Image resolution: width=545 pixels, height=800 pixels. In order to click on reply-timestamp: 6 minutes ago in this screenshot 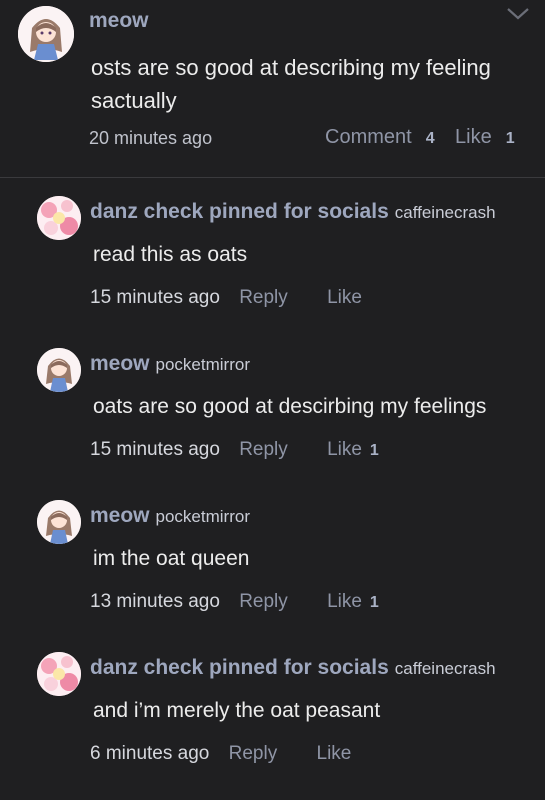, I will do `click(150, 753)`.